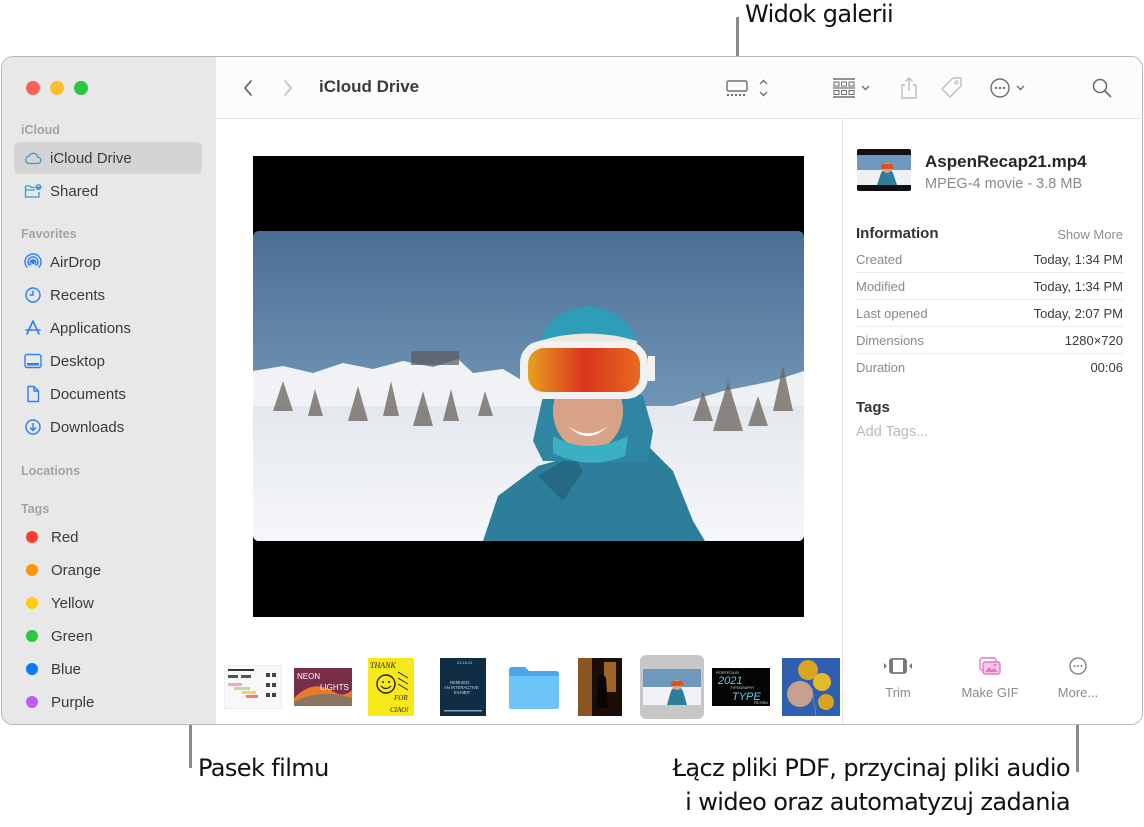 Image resolution: width=1144 pixels, height=827 pixels. Describe the element at coordinates (108, 669) in the screenshot. I see `sidebar-tag-blue: Blue` at that location.